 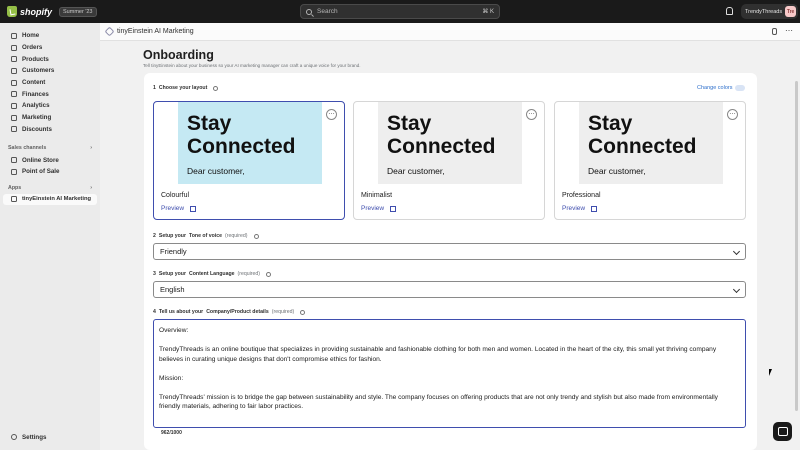 I want to click on avatar: Tre, so click(x=791, y=11).